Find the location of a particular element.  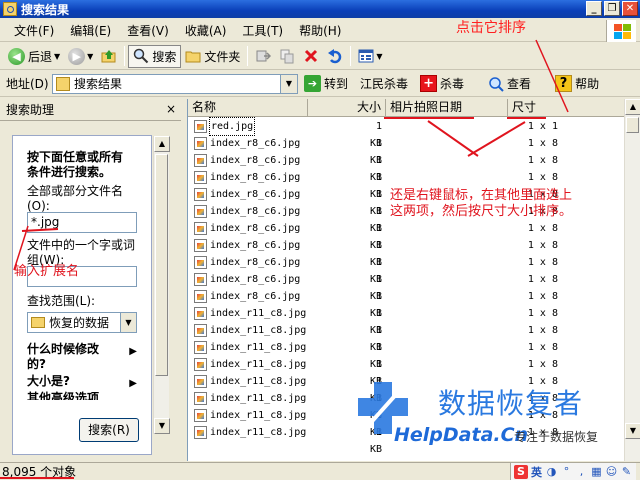

half-width-icon: ◑ is located at coordinates (551, 471).